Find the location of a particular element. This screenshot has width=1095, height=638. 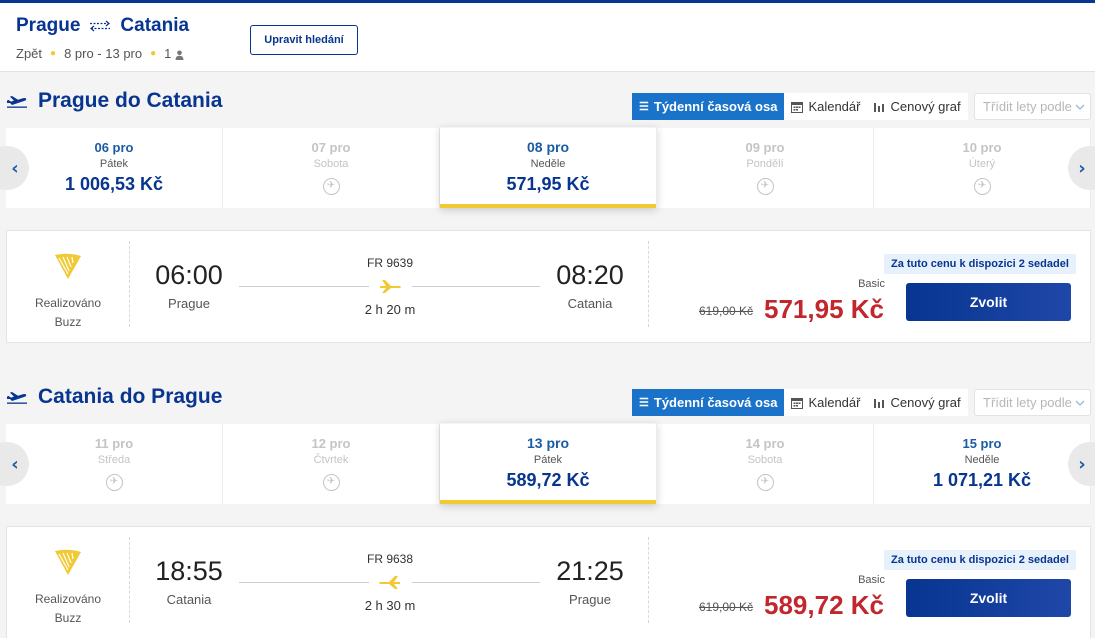

route-meta: Zpět ● 8 pro - 13 pro ● 1 is located at coordinates (100, 53).